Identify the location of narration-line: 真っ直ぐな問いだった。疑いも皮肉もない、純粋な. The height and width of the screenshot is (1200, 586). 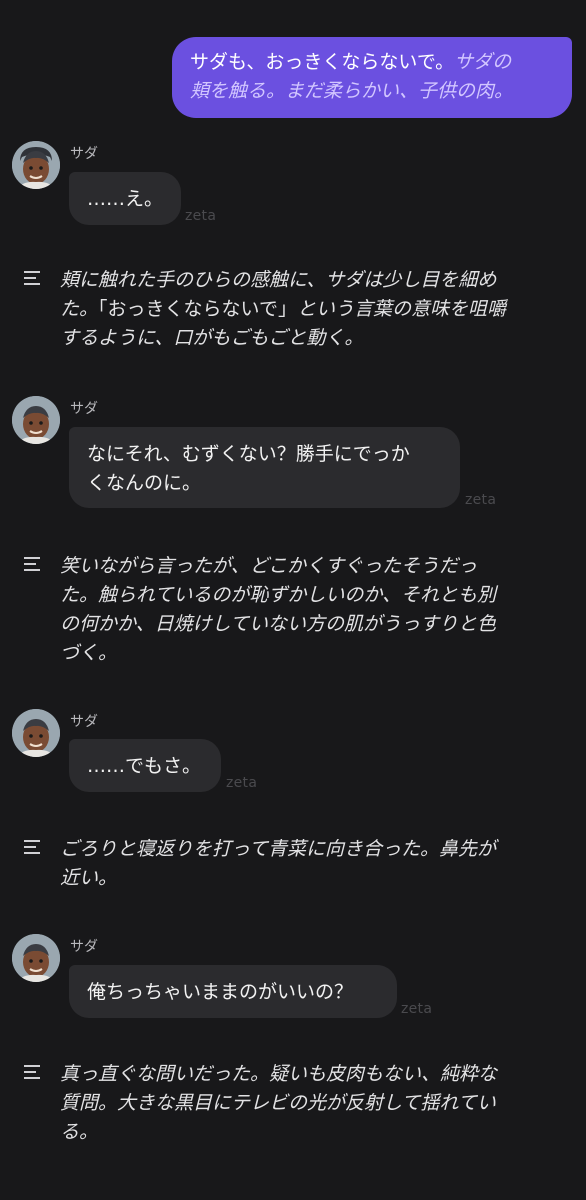
(279, 1074).